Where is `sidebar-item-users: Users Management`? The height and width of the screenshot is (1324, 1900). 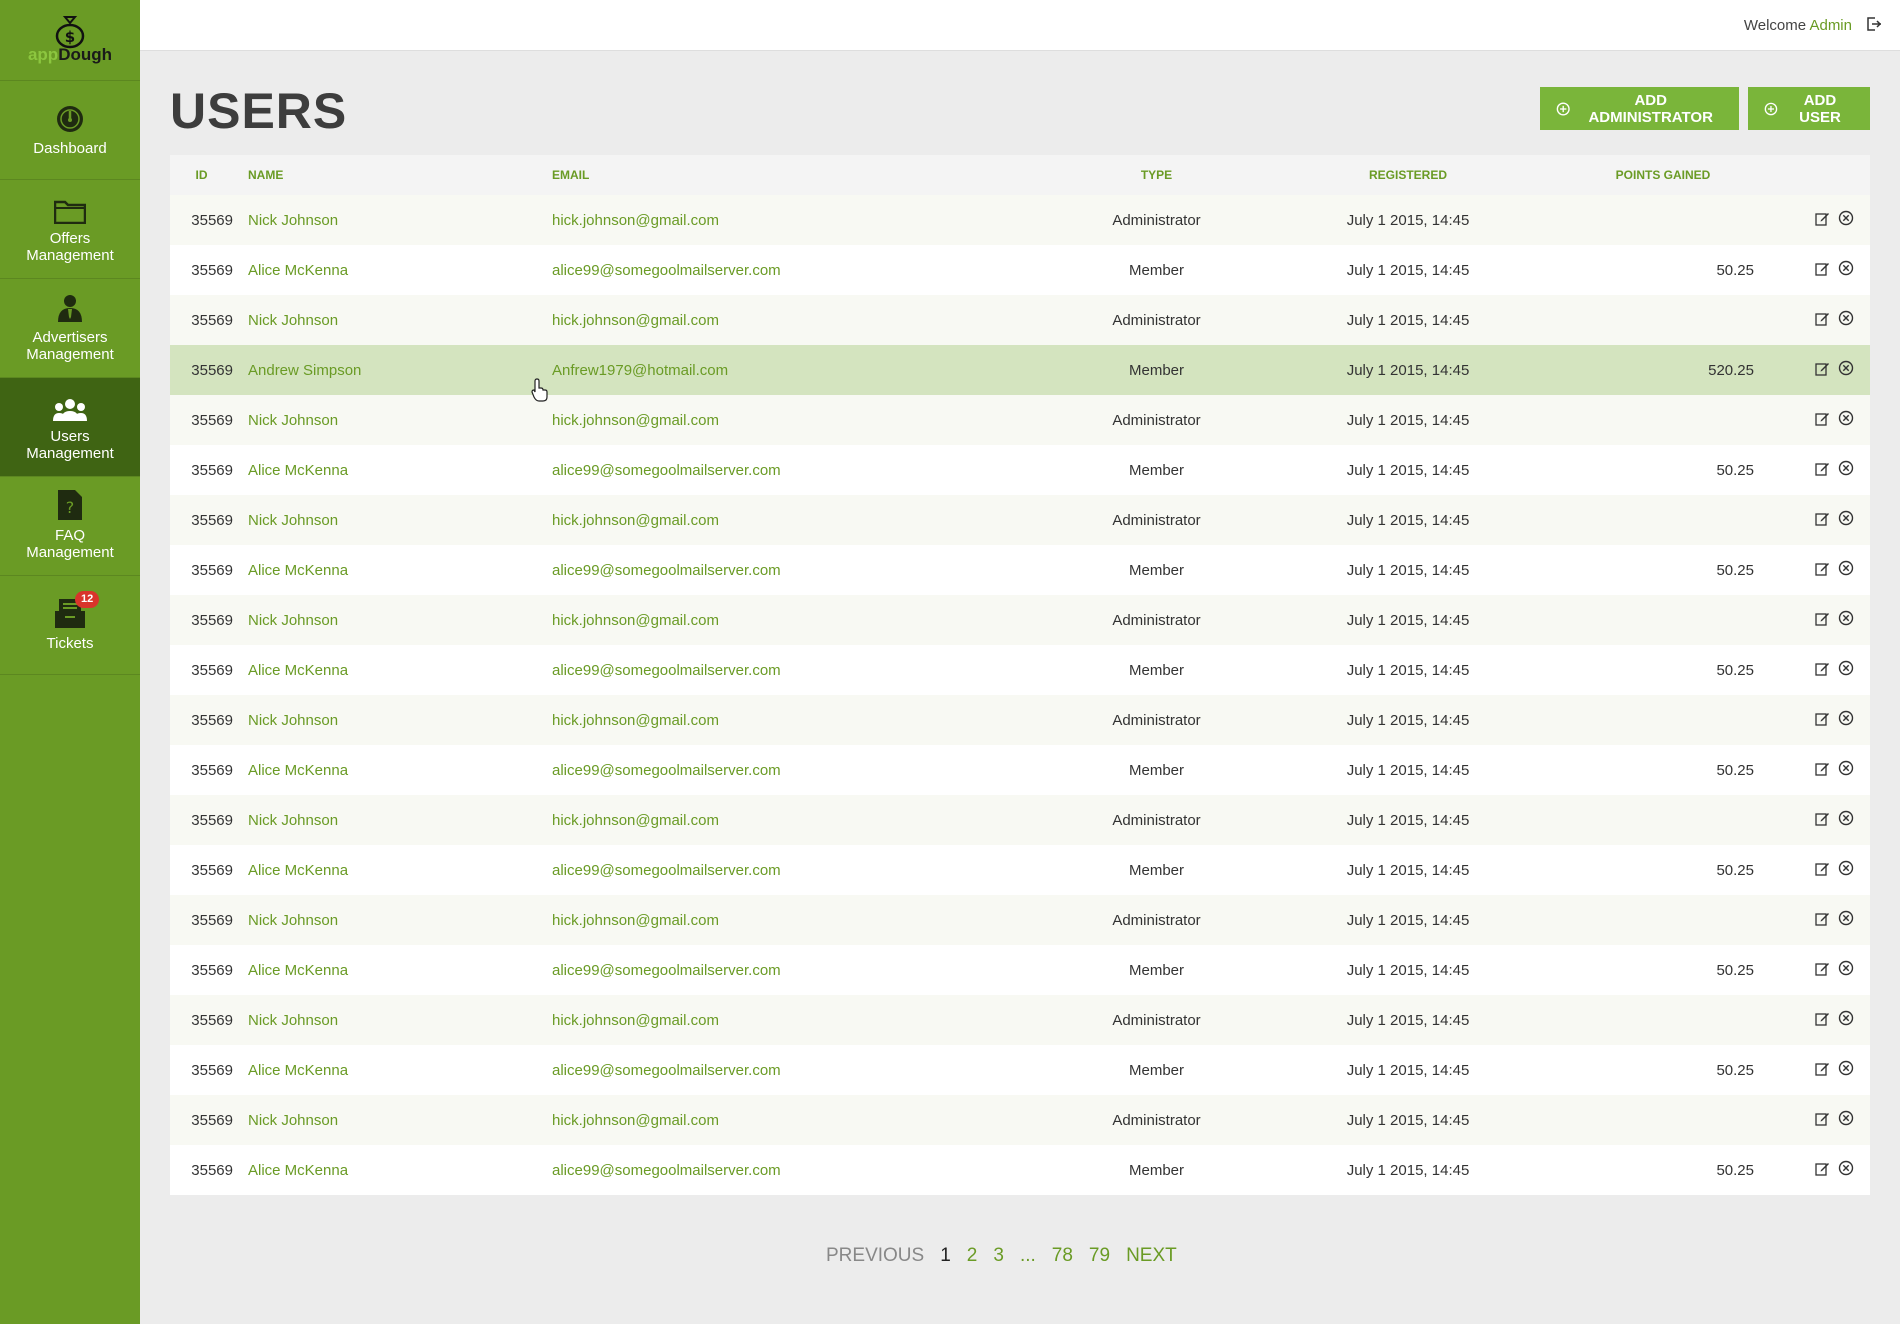
sidebar-item-users: Users Management is located at coordinates (70, 427).